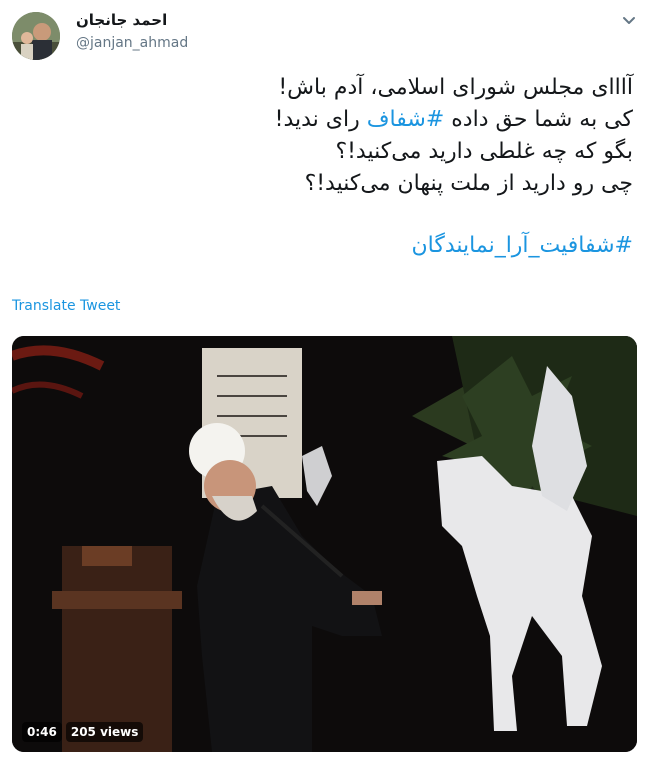 The width and height of the screenshot is (649, 761). Describe the element at coordinates (132, 43) in the screenshot. I see `author-handle: @janjan_ahmad` at that location.